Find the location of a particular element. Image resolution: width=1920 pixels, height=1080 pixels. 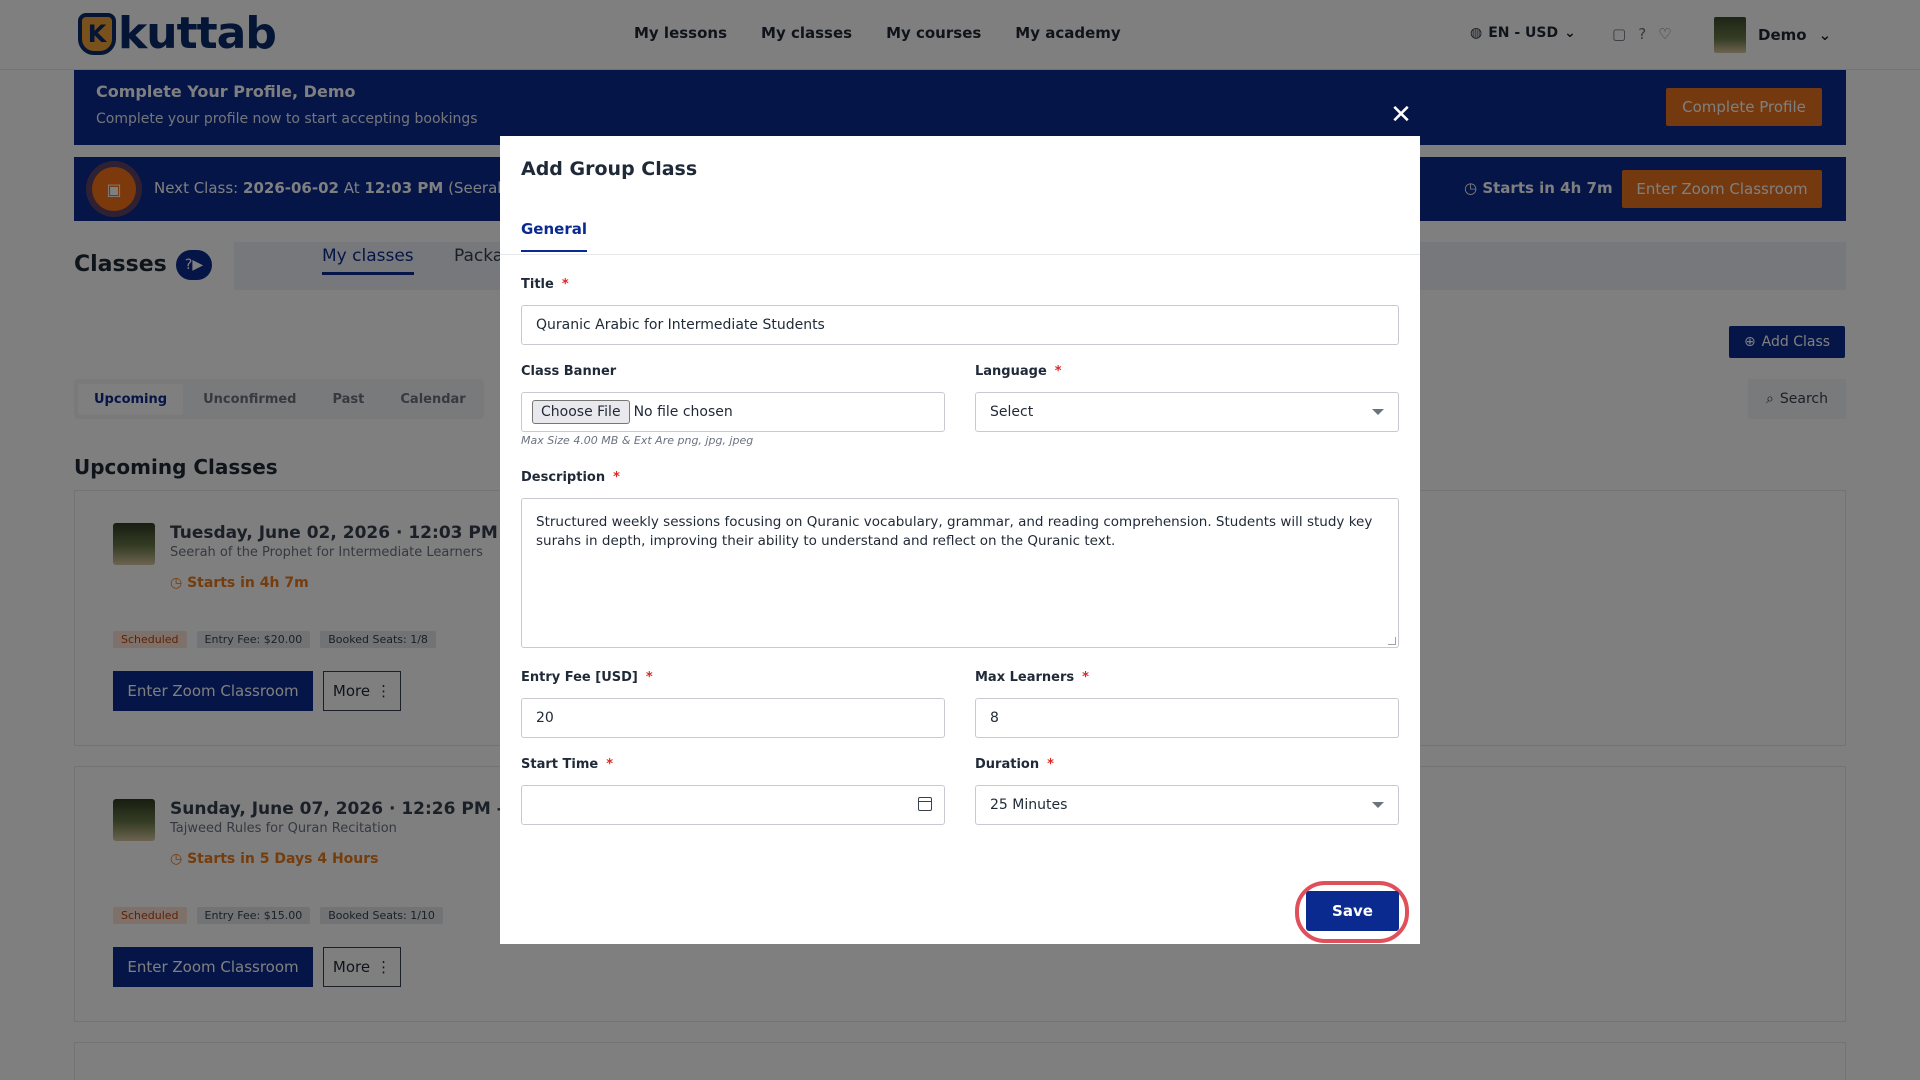

class-banner-label: Class Banner is located at coordinates (569, 371).